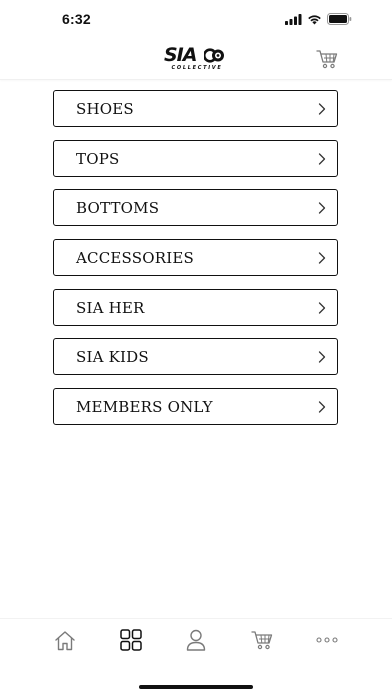 The image size is (392, 696). I want to click on tab-cart, so click(262, 640).